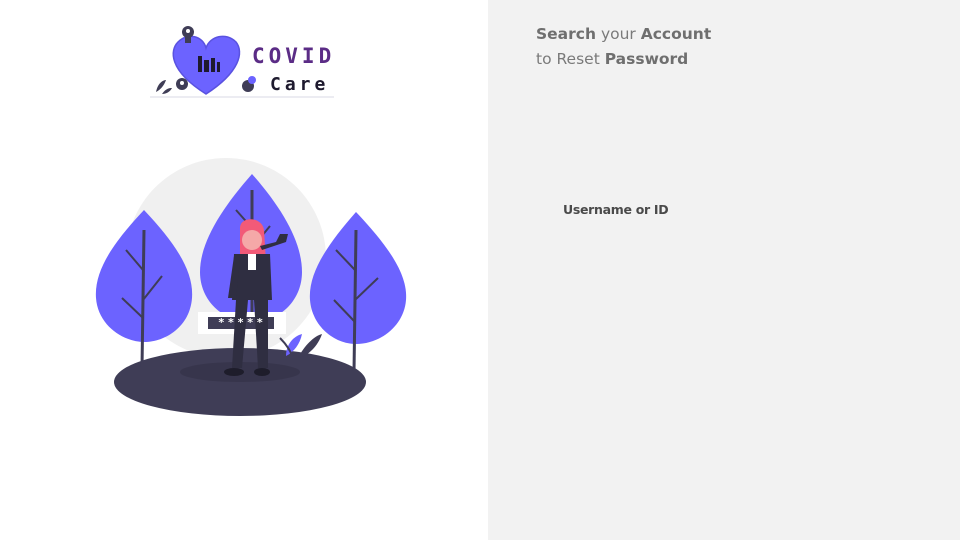 This screenshot has width=960, height=540. I want to click on password-mask-text: *****, so click(242, 322).